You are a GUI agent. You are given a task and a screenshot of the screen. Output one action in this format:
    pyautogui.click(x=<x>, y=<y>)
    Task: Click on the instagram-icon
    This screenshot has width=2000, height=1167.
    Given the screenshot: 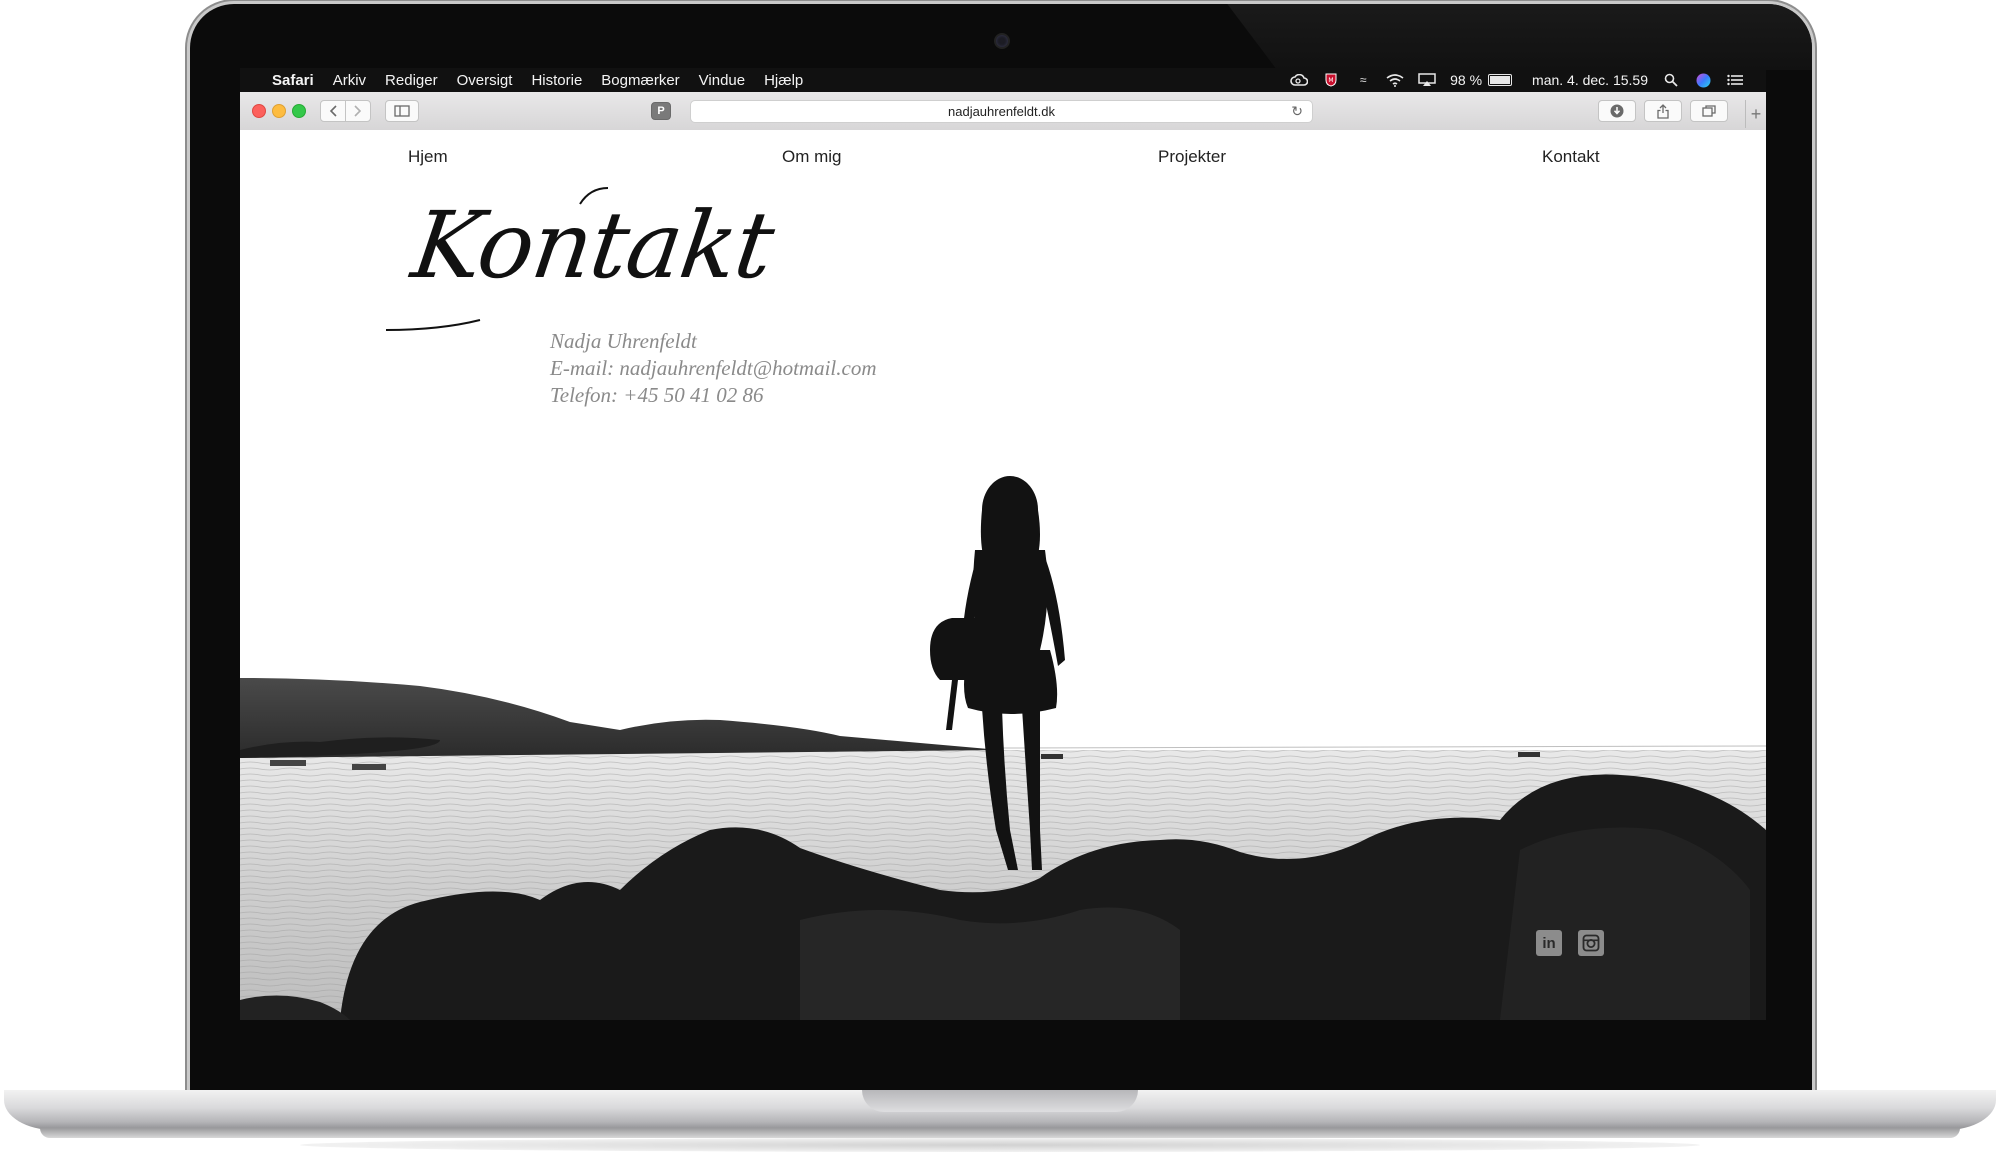 What is the action you would take?
    pyautogui.click(x=1591, y=943)
    